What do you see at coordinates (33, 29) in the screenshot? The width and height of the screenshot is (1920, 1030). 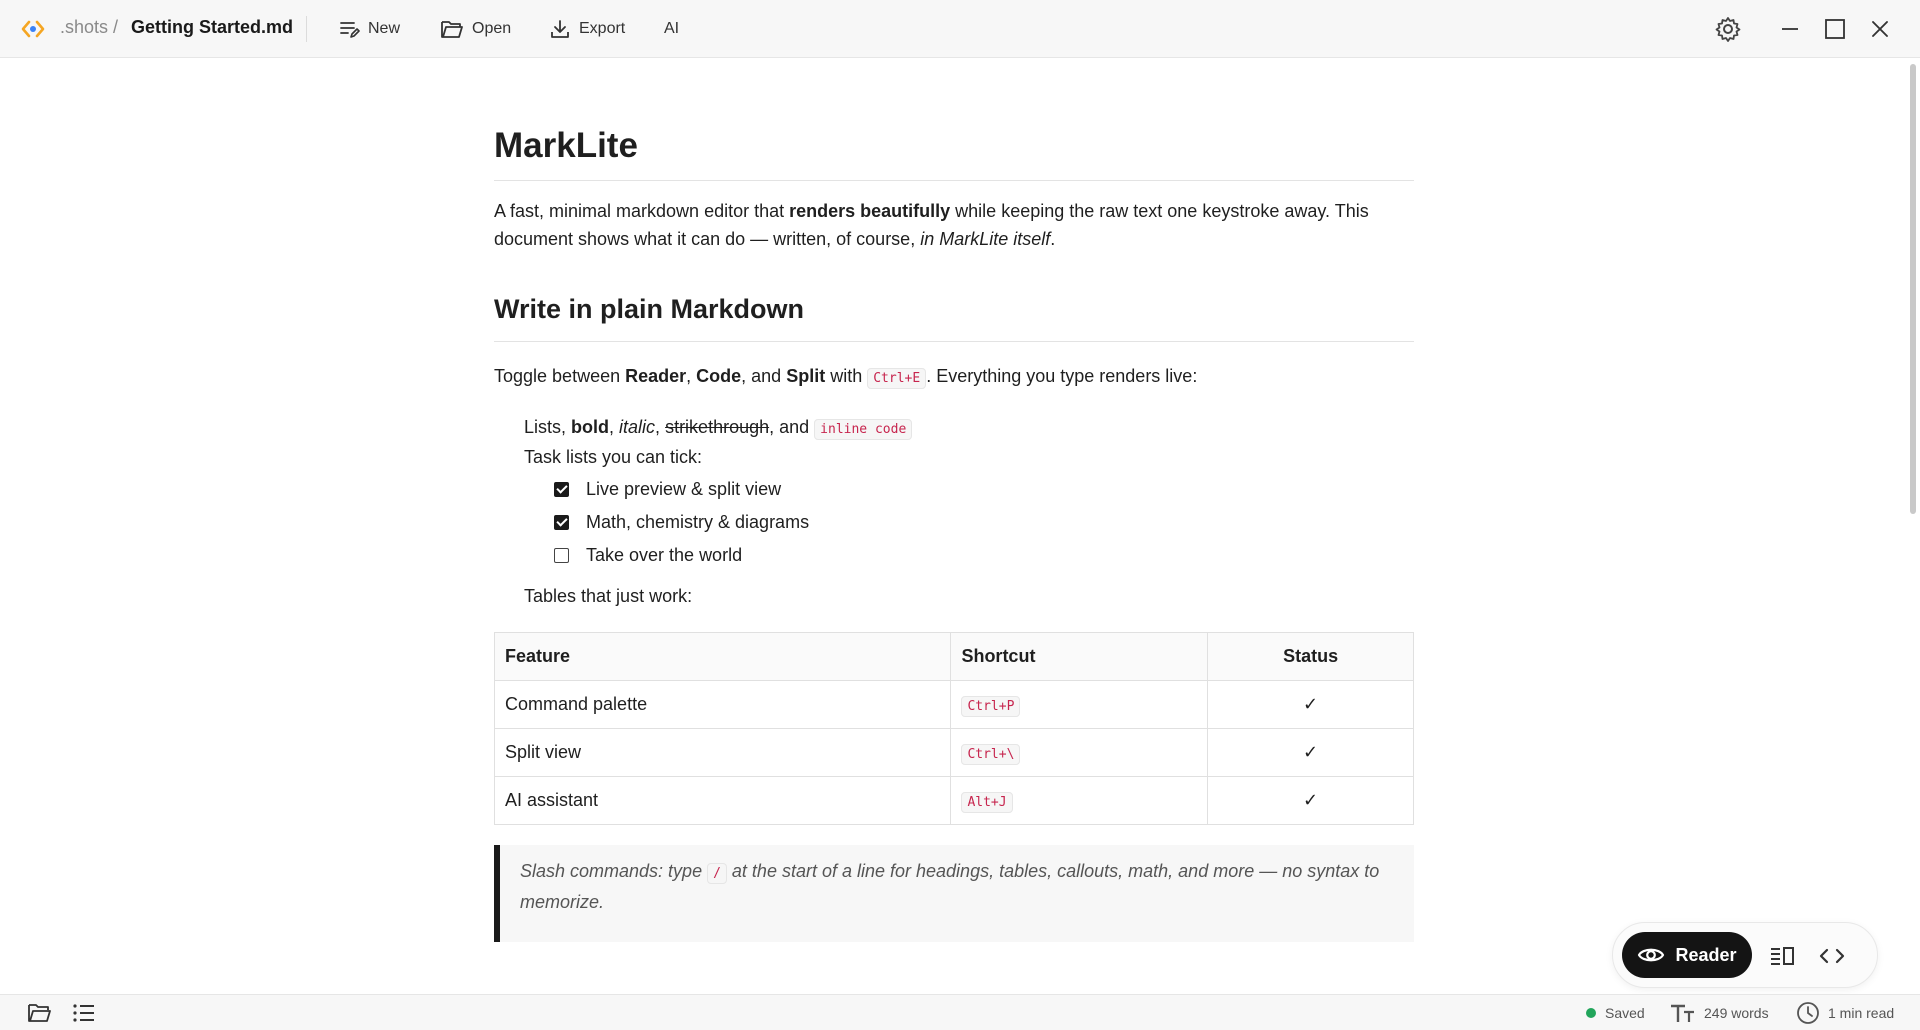 I see `app-logo-icon` at bounding box center [33, 29].